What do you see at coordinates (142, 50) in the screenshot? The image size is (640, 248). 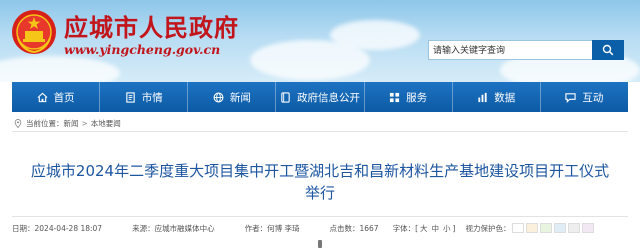 I see `site-url: www.yingcheng.gov.cn` at bounding box center [142, 50].